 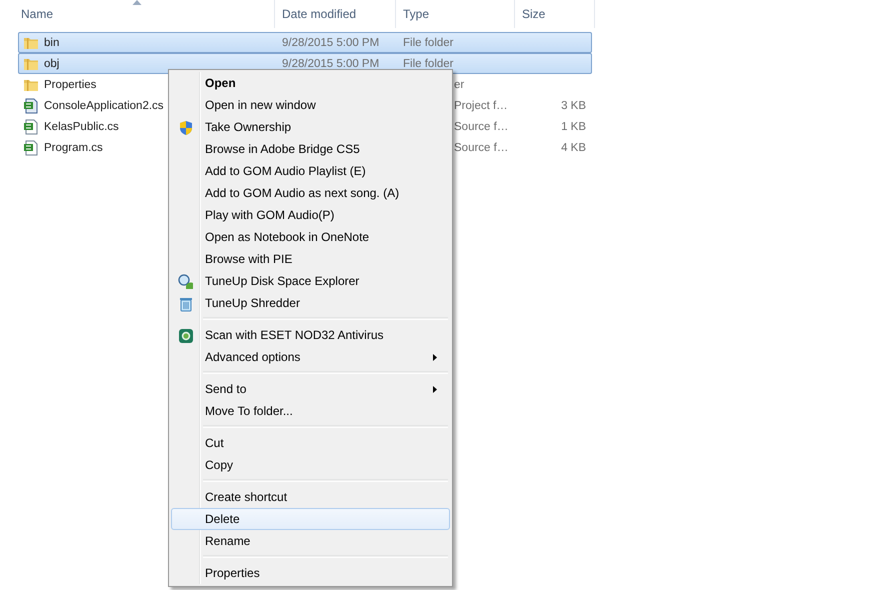 I want to click on file-size: 4 KB, so click(x=573, y=148).